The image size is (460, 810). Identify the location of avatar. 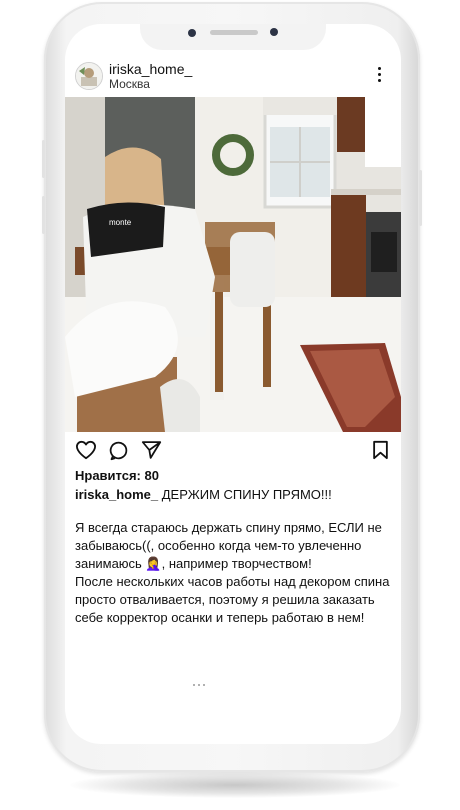
(89, 76).